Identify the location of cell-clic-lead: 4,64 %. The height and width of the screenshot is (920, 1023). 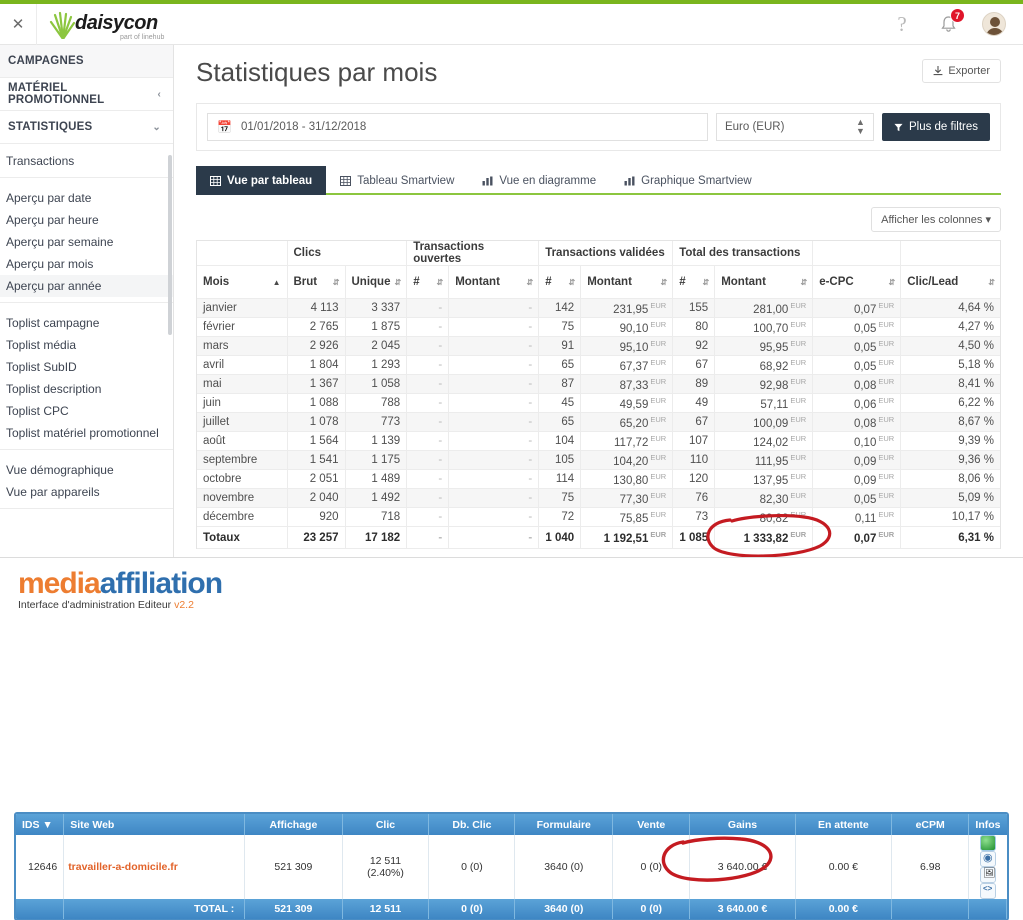
(950, 308).